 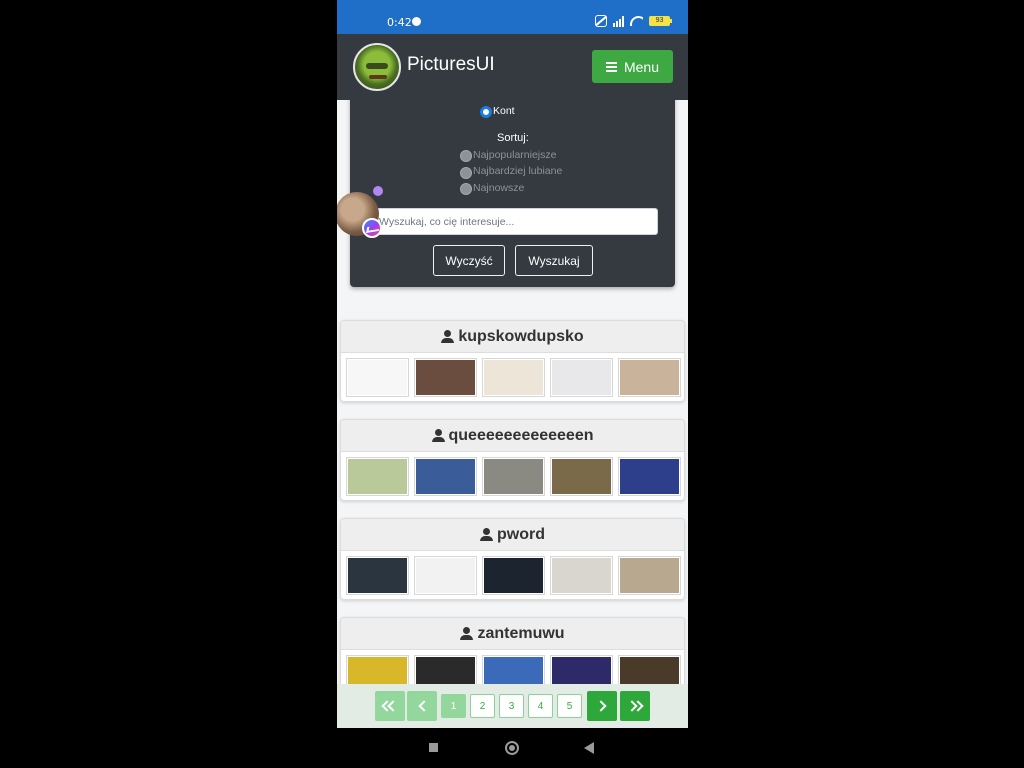 What do you see at coordinates (521, 633) in the screenshot?
I see `username: zantemuwu` at bounding box center [521, 633].